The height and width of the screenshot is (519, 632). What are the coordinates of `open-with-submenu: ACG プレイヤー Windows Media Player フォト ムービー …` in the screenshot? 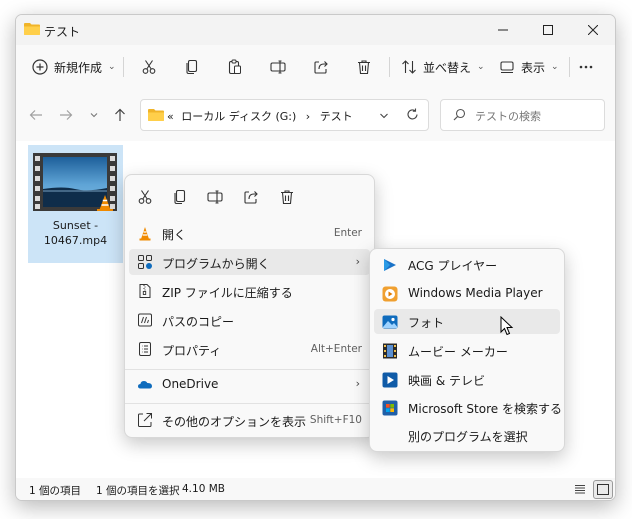 It's located at (467, 350).